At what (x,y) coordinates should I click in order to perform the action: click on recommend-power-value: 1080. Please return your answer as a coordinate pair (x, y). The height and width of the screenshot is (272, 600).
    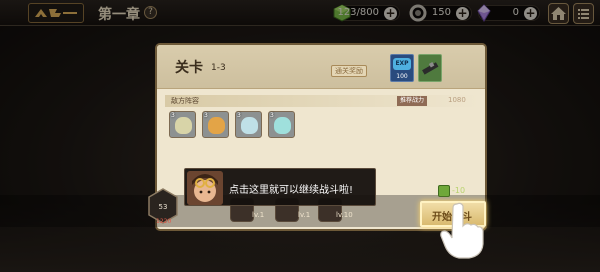
    Looking at the image, I should click on (457, 100).